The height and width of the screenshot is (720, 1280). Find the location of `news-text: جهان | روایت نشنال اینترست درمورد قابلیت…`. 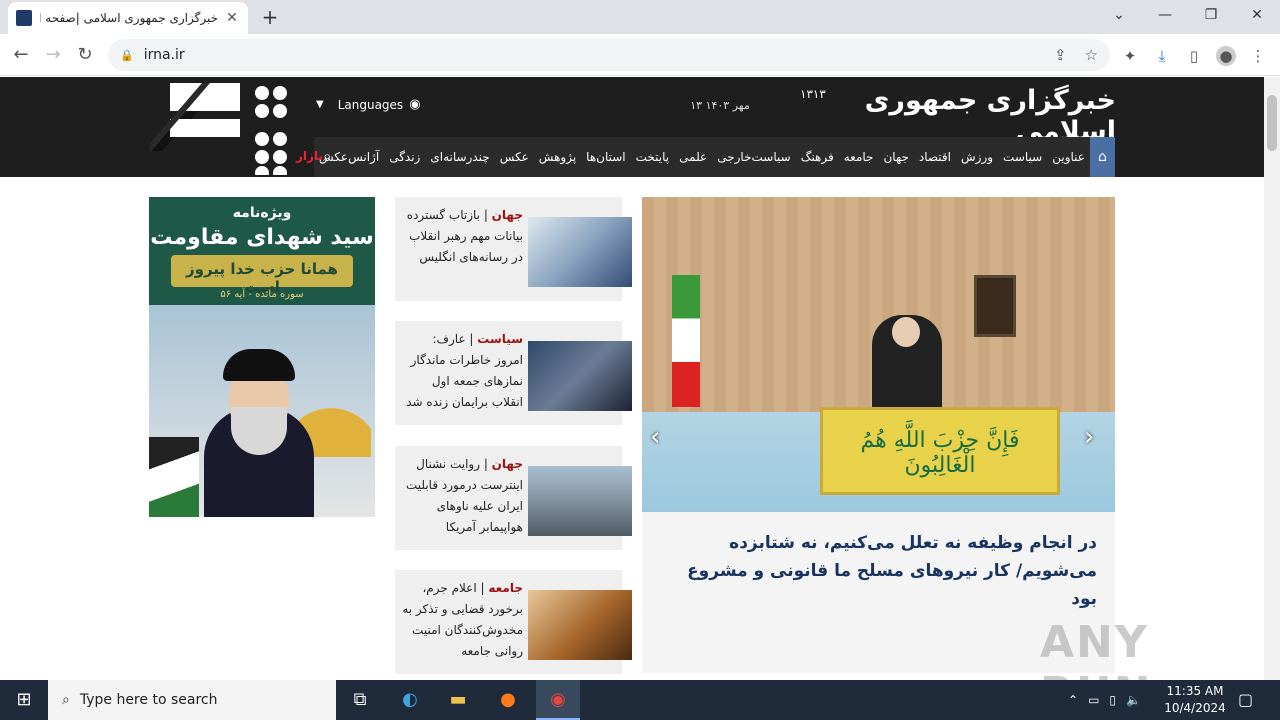

news-text: جهان | روایت نشنال اینترست درمورد قابلیت… is located at coordinates (462, 496).